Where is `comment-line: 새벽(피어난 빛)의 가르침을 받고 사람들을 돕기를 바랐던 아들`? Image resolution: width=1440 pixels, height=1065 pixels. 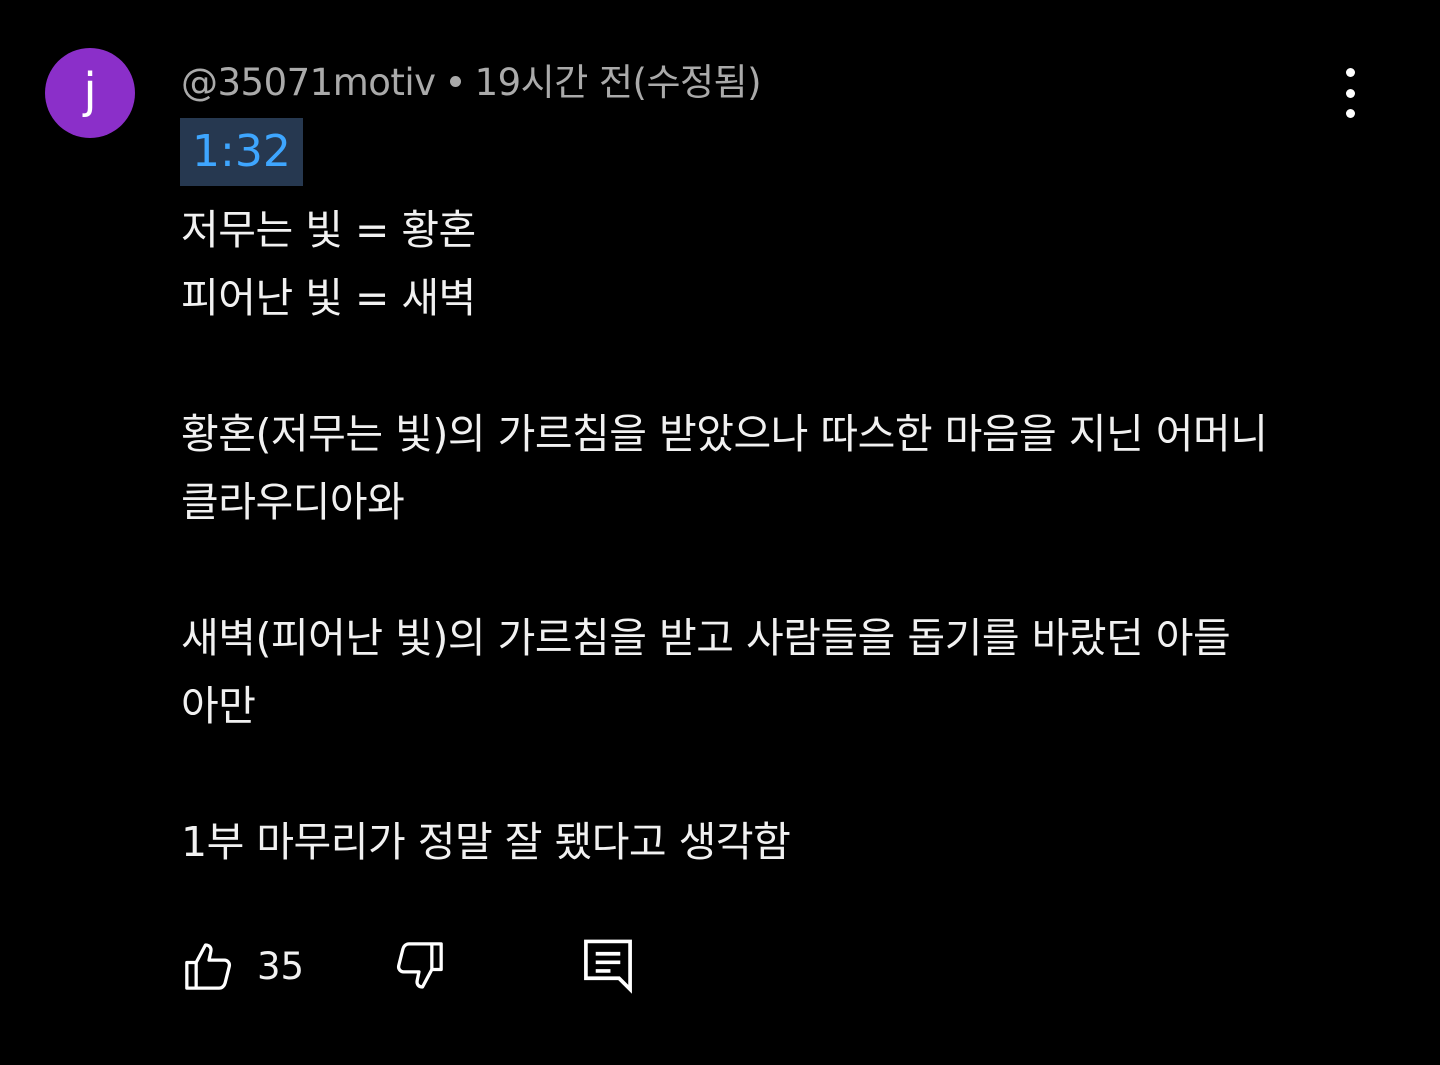
comment-line: 새벽(피어난 빛)의 가르침을 받고 사람들을 돕기를 바랐던 아들 is located at coordinates (706, 638).